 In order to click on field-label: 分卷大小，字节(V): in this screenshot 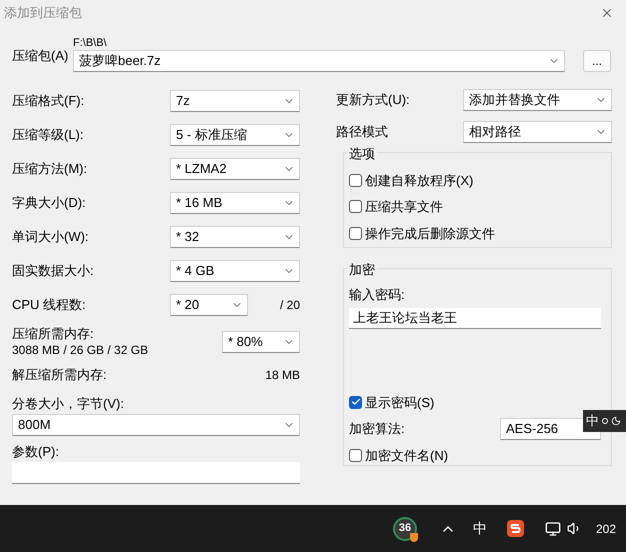, I will do `click(68, 404)`.